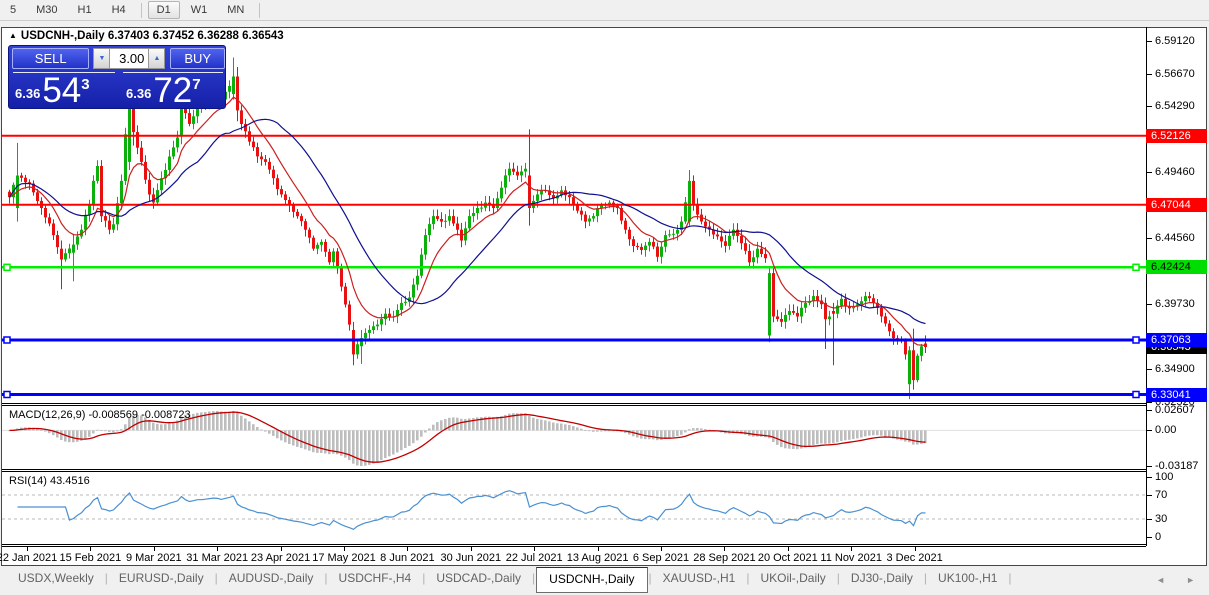 The height and width of the screenshot is (595, 1209). I want to click on price-badge-6-37063: 6.37063, so click(1176, 339).